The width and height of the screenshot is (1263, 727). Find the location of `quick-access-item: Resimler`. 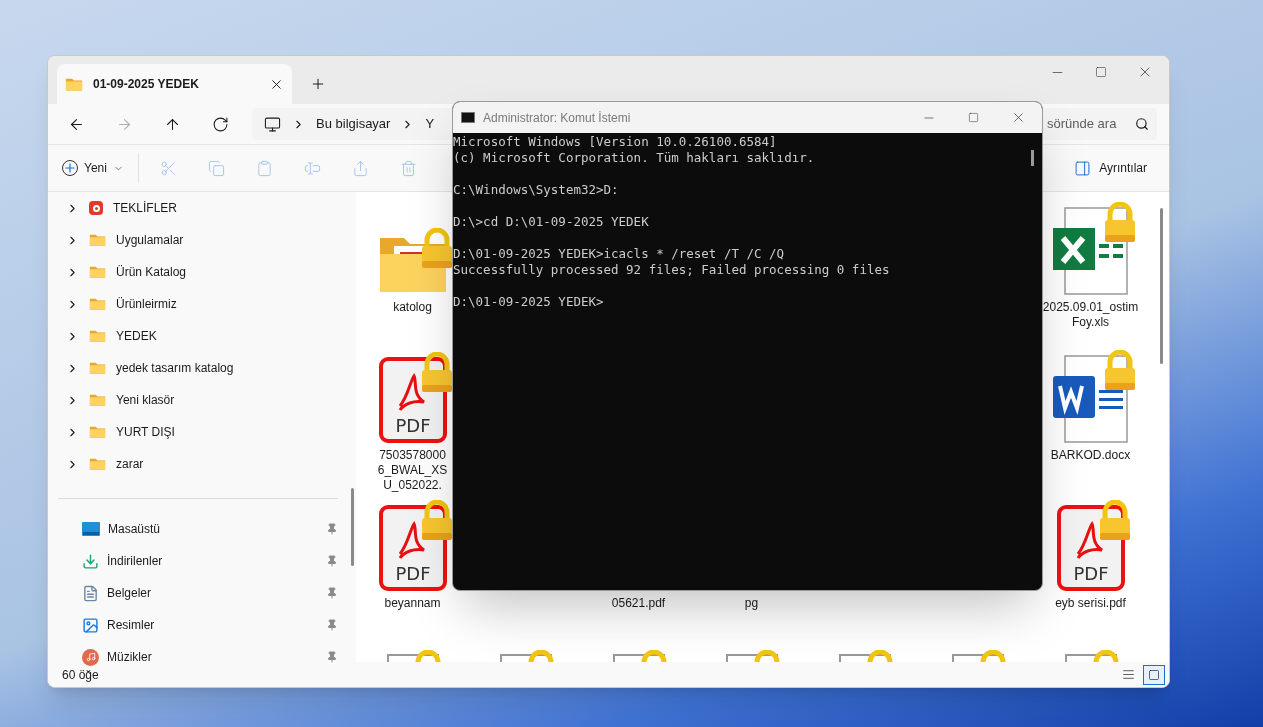

quick-access-item: Resimler is located at coordinates (203, 625).